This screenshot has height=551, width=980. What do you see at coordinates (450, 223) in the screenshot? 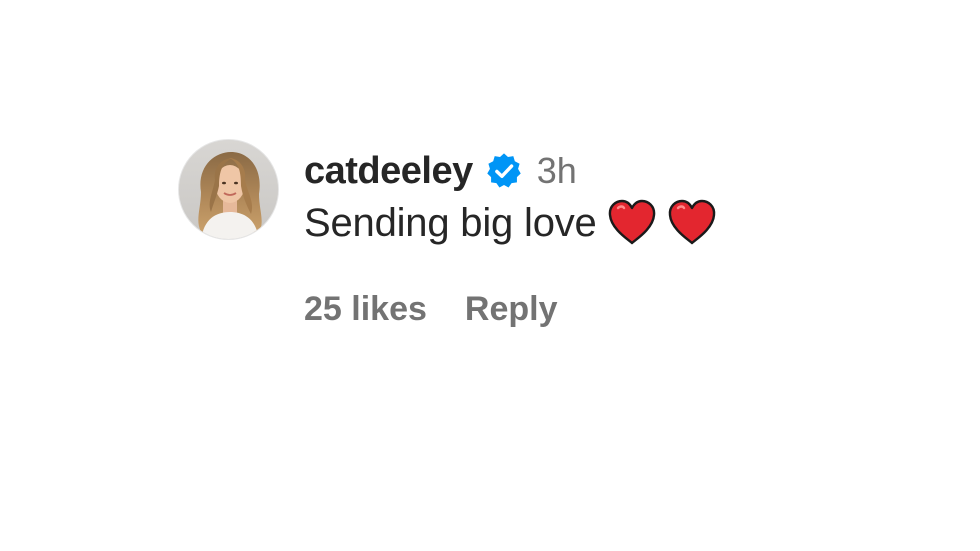
I see `comment-text: Sending big love` at bounding box center [450, 223].